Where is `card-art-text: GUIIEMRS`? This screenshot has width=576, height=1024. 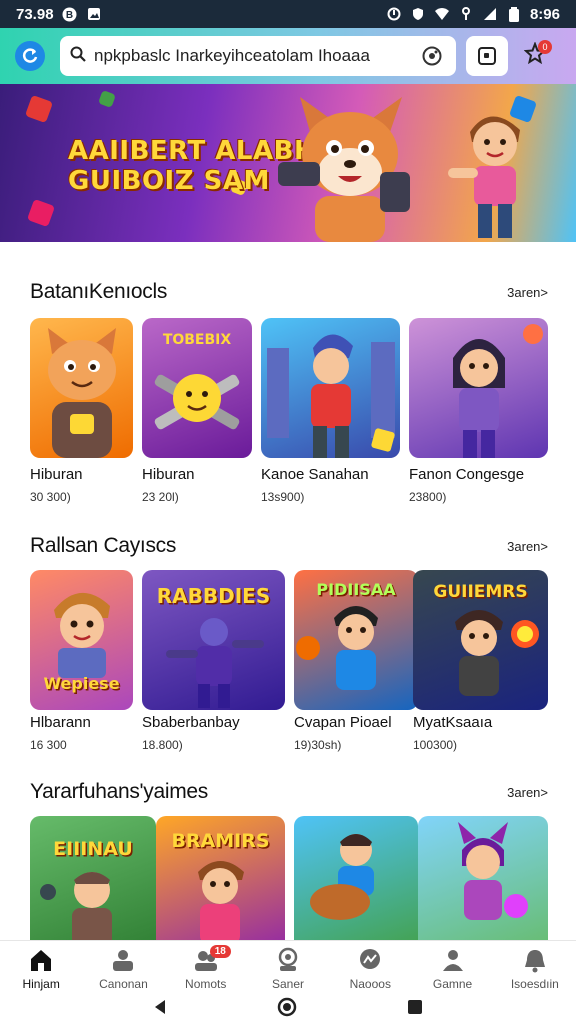
card-art-text: GUIIEMRS is located at coordinates (480, 592).